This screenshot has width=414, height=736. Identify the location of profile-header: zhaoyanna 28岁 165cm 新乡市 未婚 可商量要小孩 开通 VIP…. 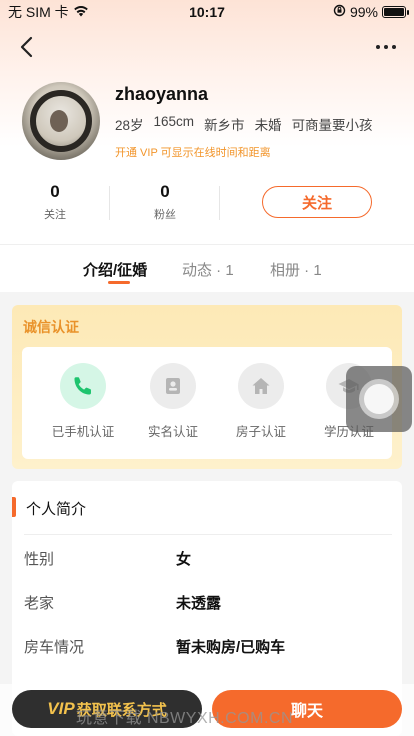
(212, 122).